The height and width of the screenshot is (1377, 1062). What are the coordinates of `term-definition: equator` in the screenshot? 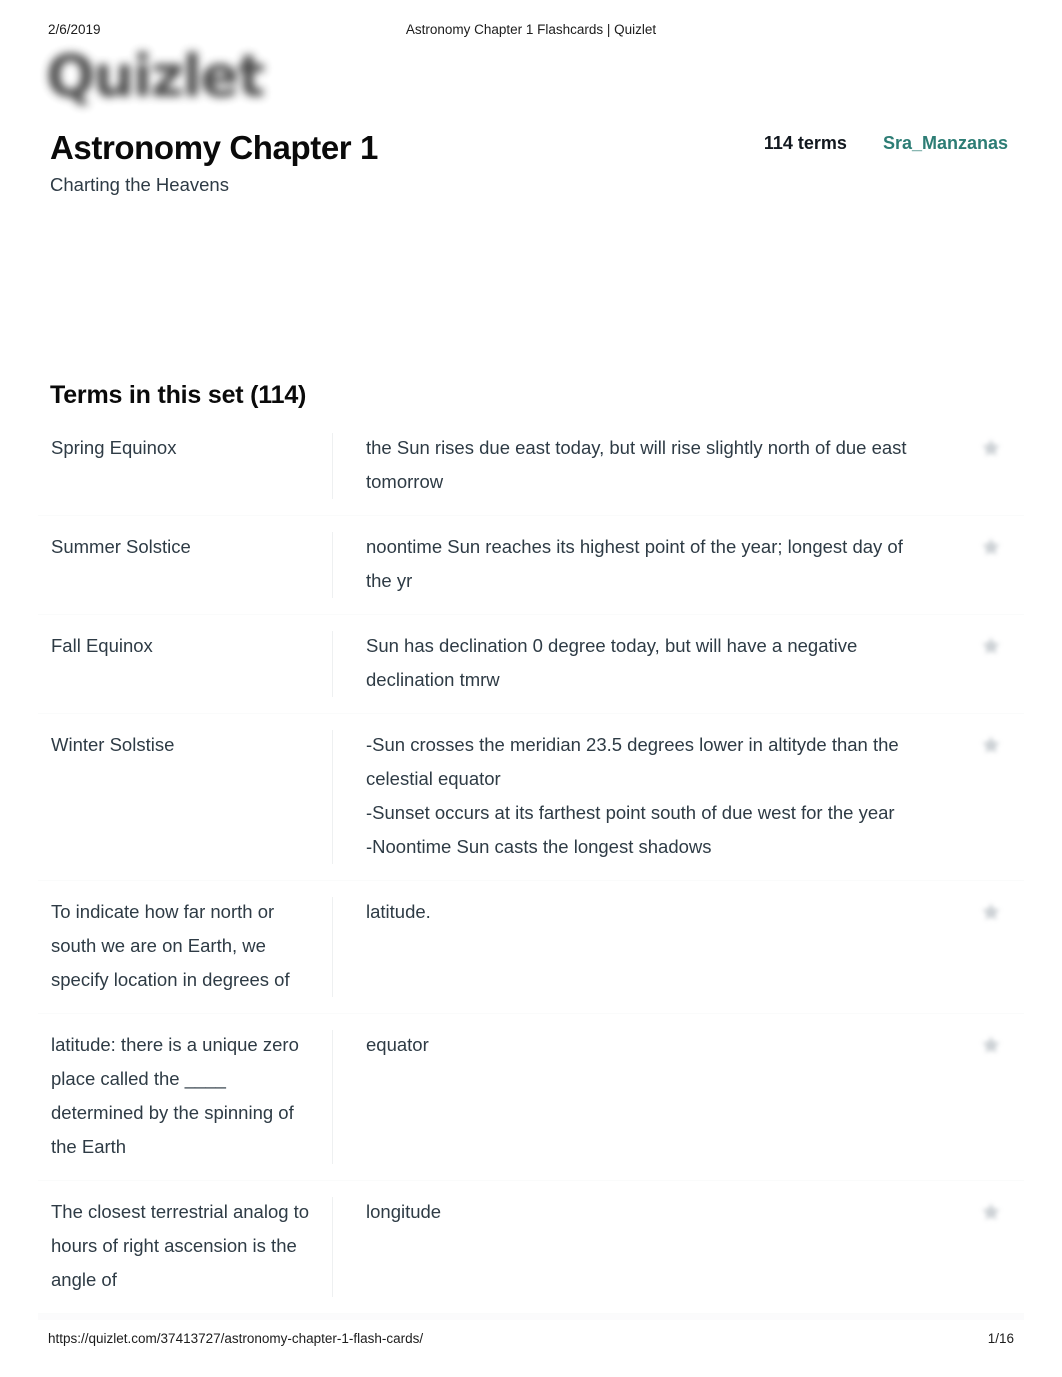 It's located at (397, 1044).